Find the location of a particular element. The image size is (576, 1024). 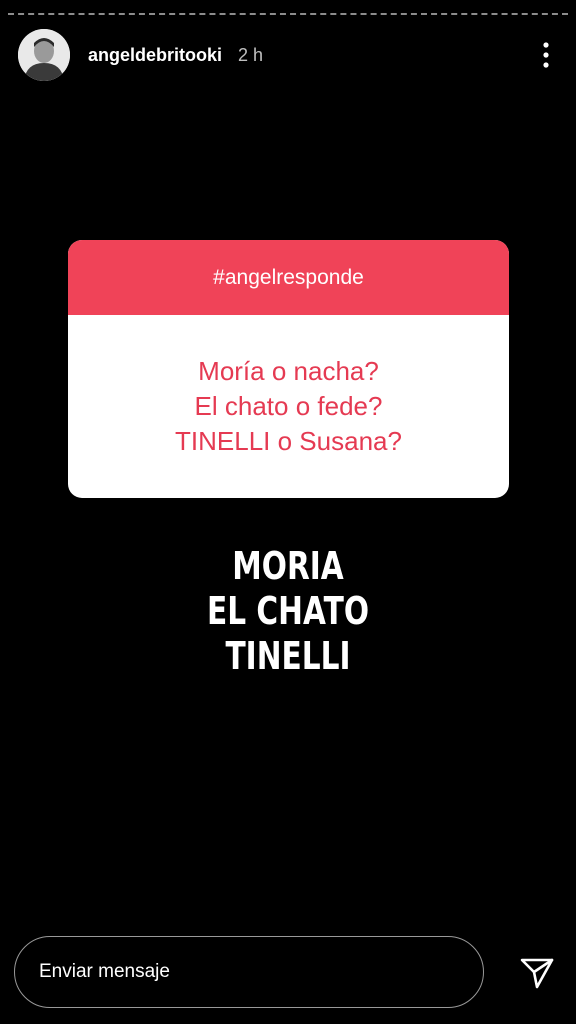

answer-line: EL CHATO is located at coordinates (288, 611).